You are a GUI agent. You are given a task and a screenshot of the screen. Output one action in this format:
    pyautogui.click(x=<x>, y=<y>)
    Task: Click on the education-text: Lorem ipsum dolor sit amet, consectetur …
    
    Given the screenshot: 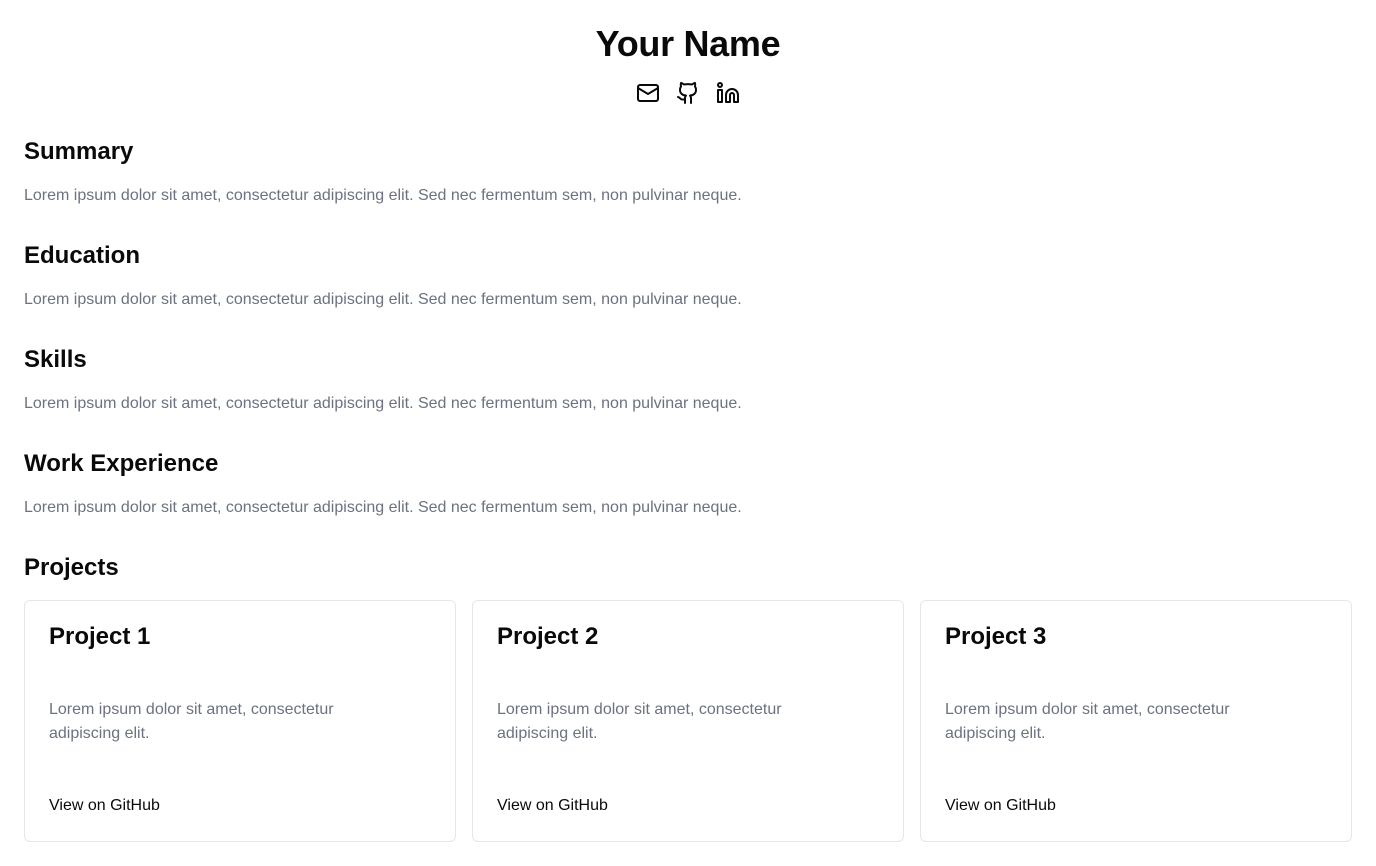 What is the action you would take?
    pyautogui.click(x=383, y=299)
    